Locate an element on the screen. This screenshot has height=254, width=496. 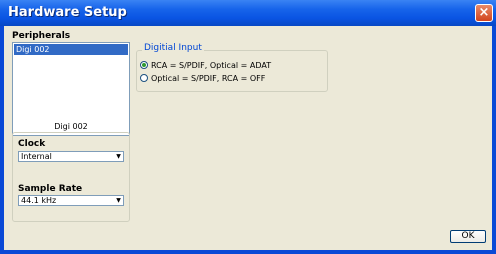
close-icon: × is located at coordinates (484, 13).